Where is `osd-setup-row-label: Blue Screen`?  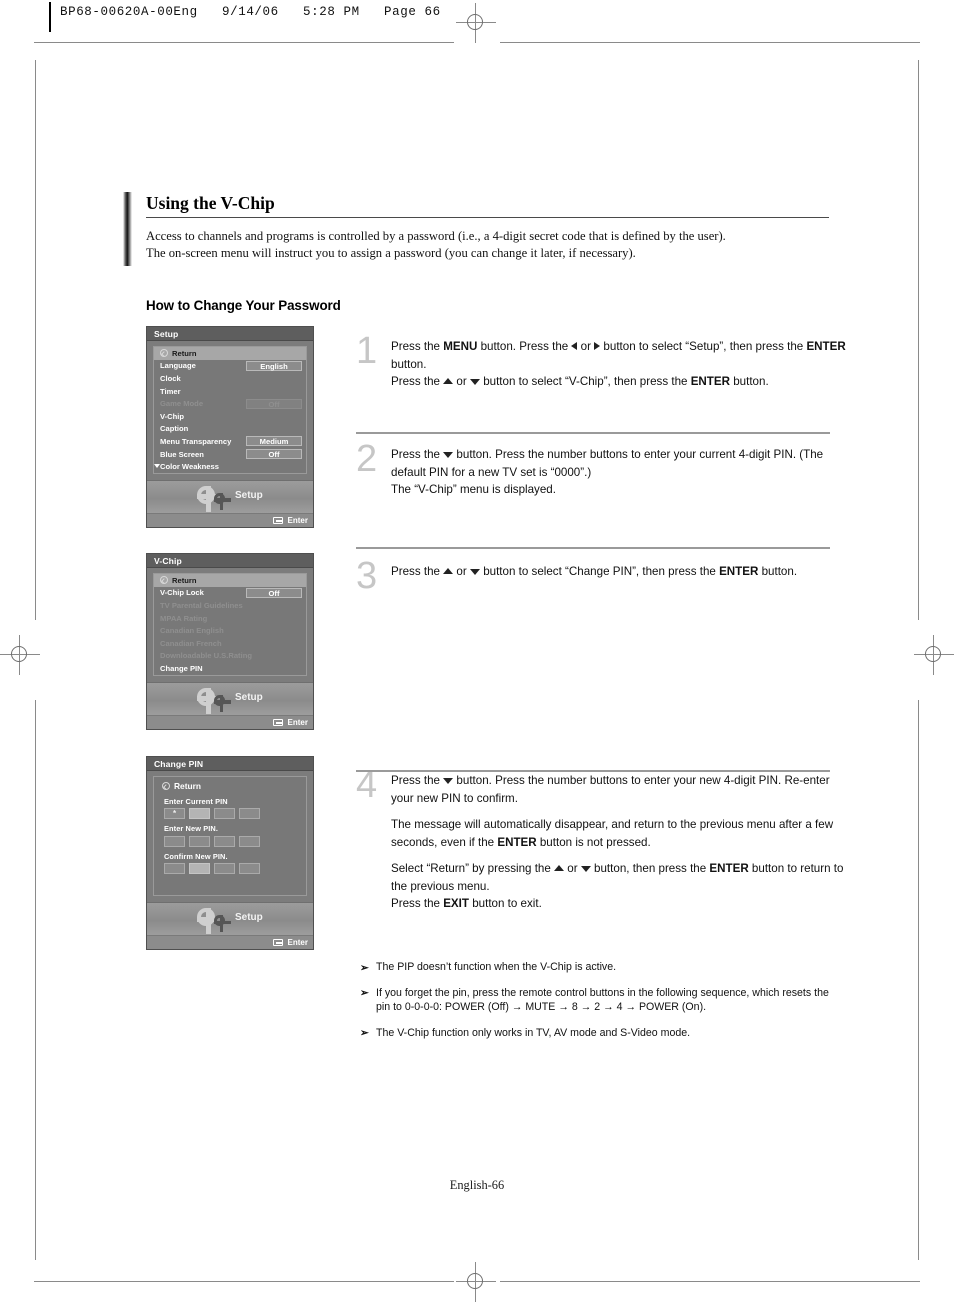
osd-setup-row-label: Blue Screen is located at coordinates (182, 454).